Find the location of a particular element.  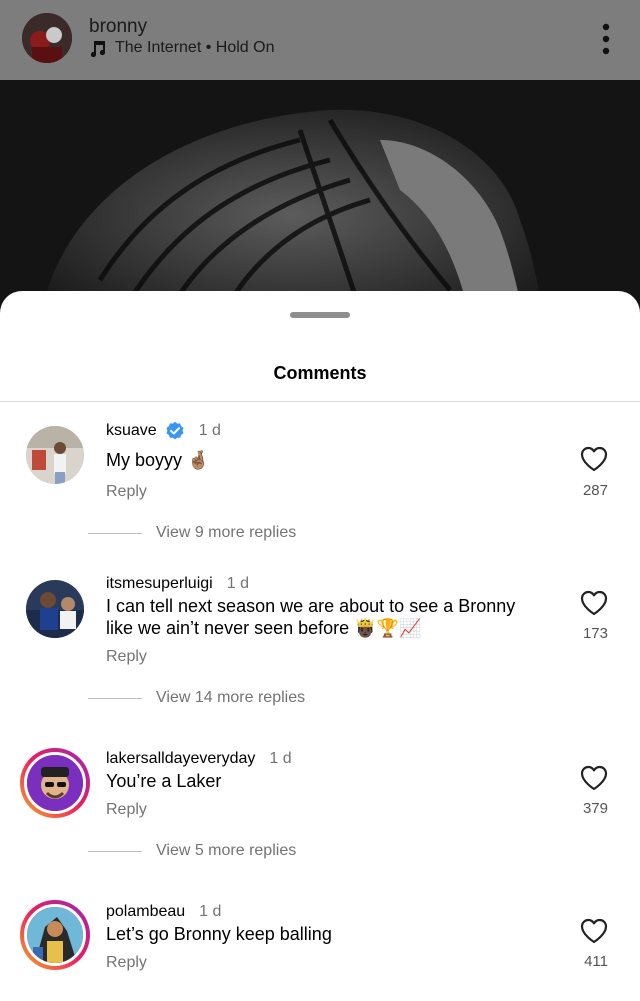

comment-username: lakersalldayeveryday is located at coordinates (180, 759).